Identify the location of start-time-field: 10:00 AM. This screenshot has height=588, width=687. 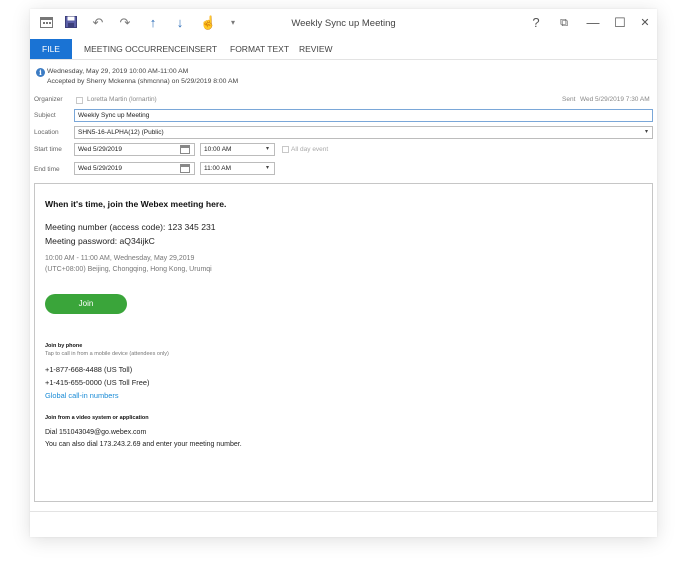
(237, 149).